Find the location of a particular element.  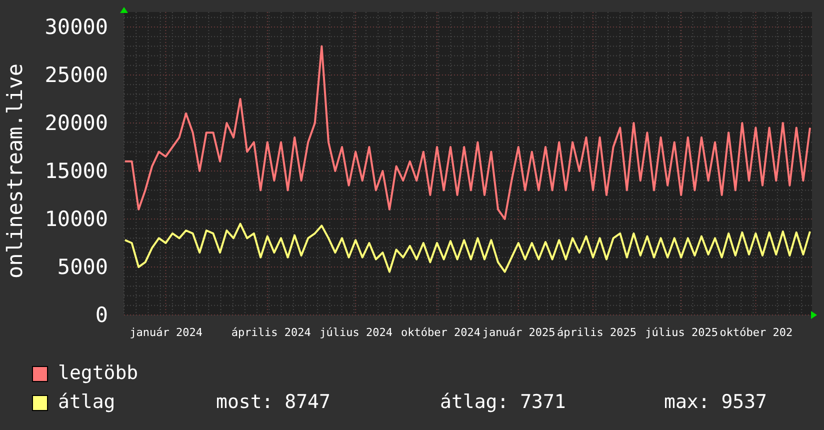

axis-title: onlinestream.live is located at coordinates (15, 171).